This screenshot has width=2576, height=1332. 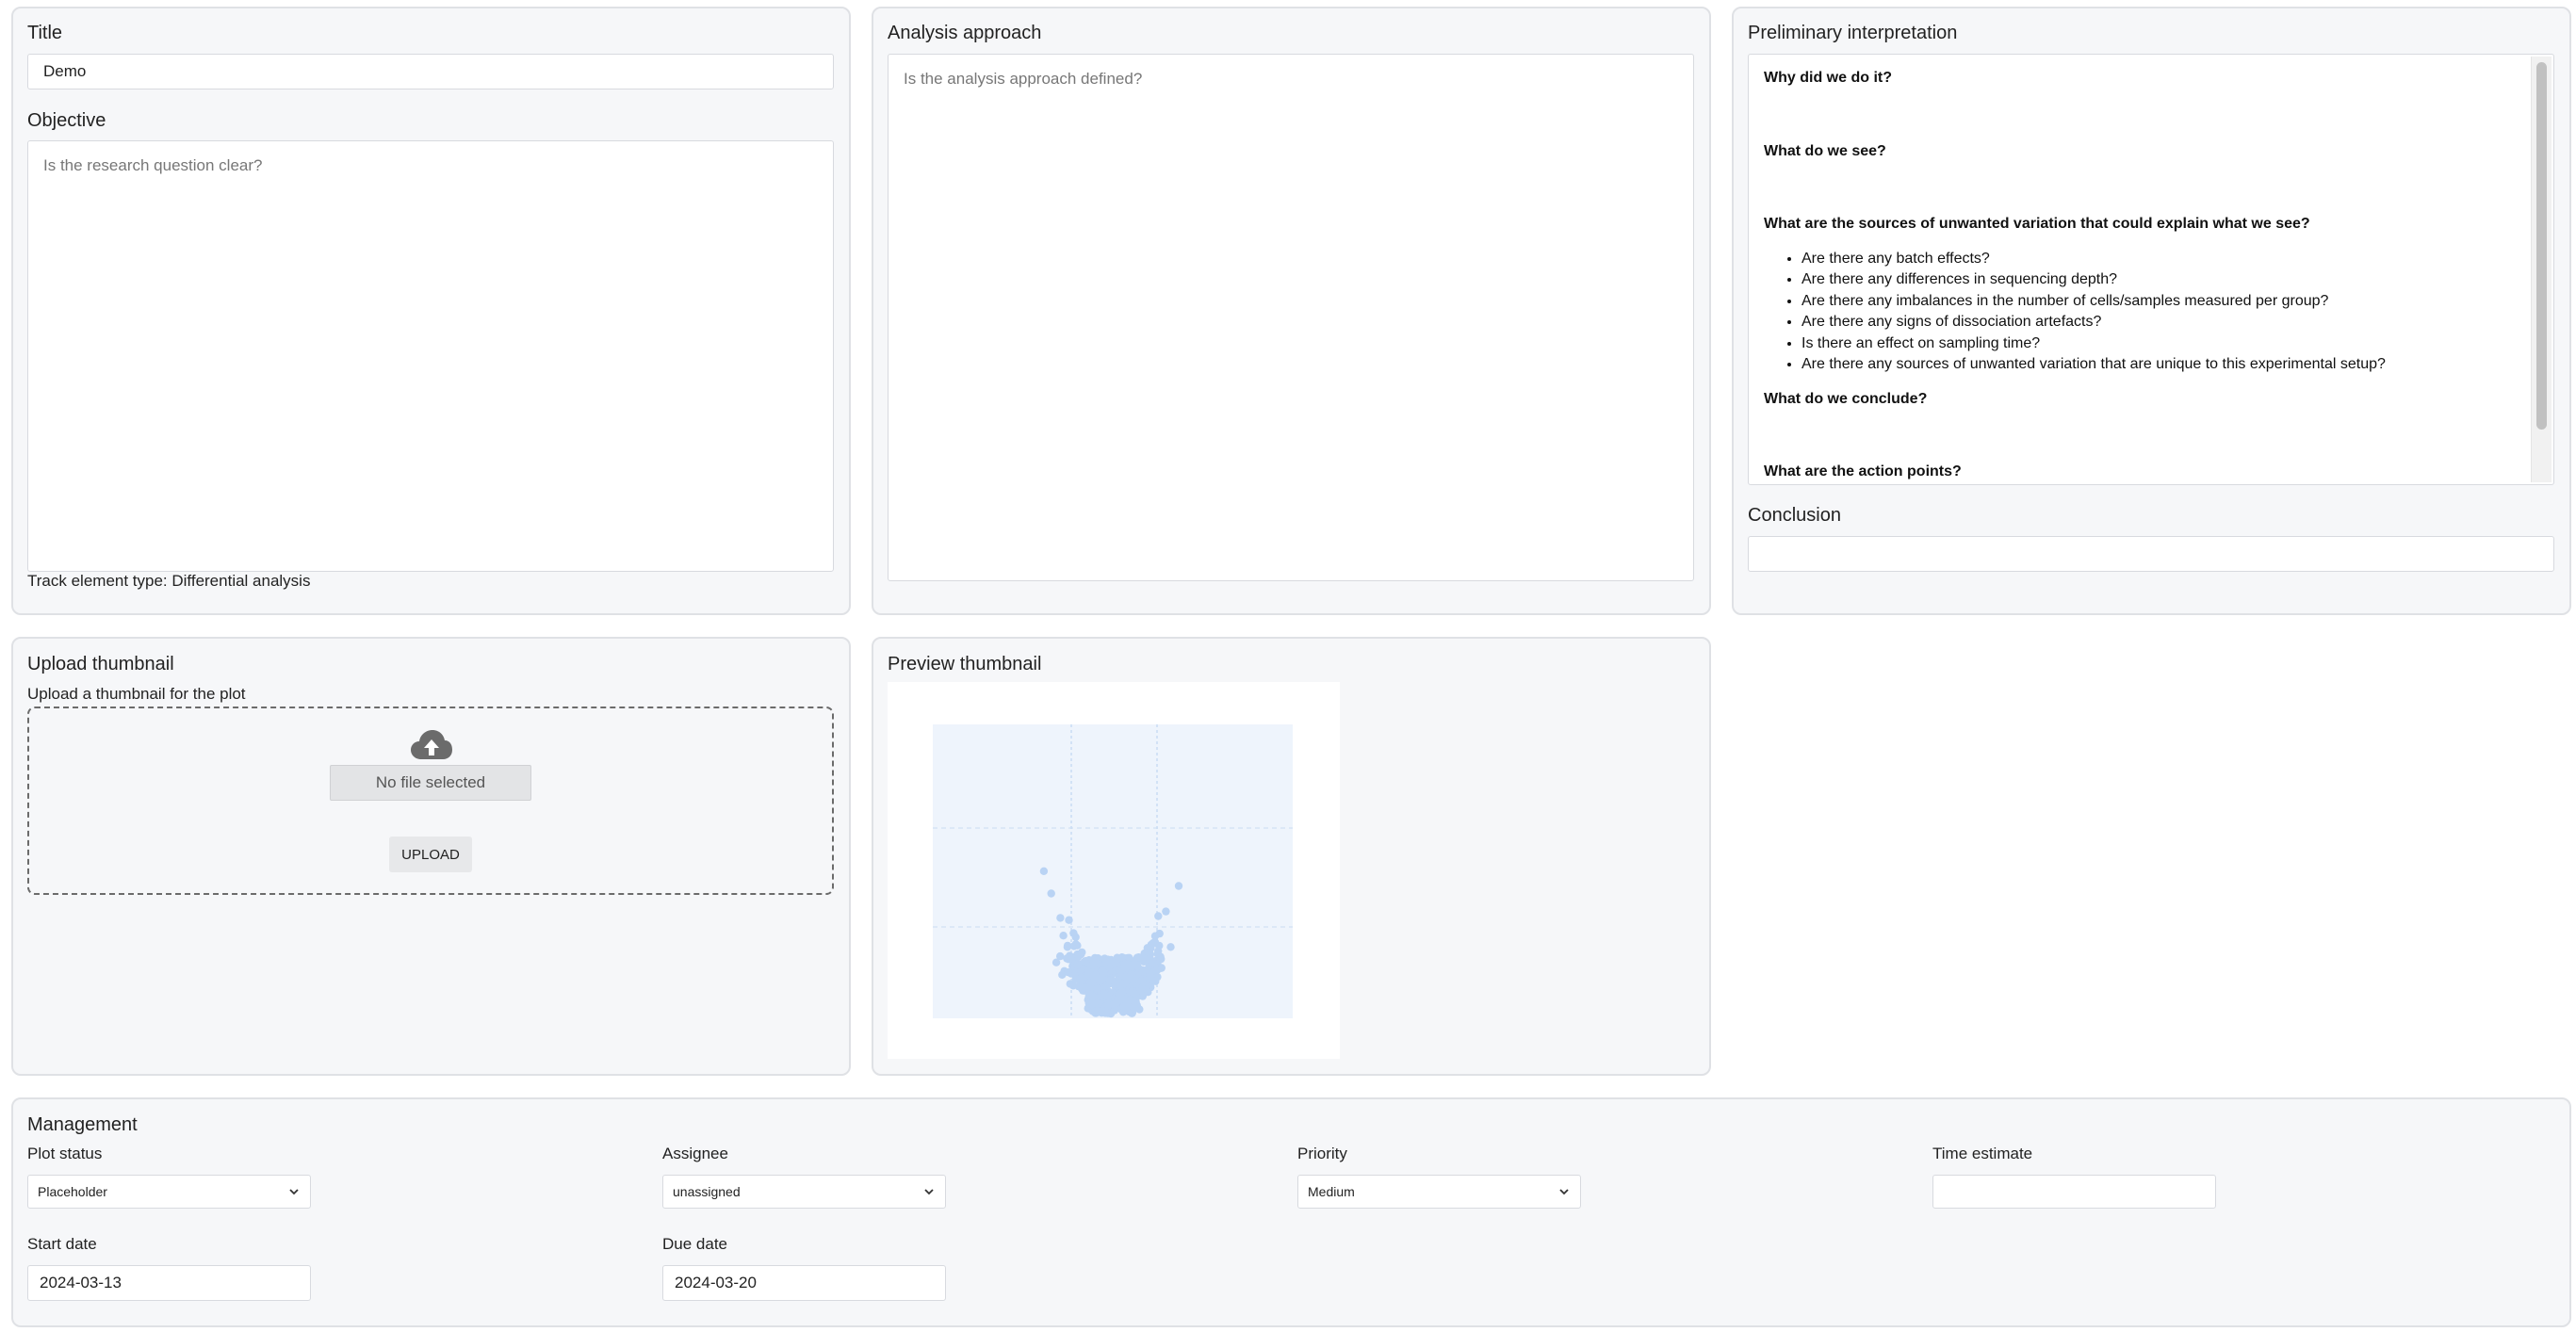 What do you see at coordinates (65, 1153) in the screenshot?
I see `plot-status-label: Plot status` at bounding box center [65, 1153].